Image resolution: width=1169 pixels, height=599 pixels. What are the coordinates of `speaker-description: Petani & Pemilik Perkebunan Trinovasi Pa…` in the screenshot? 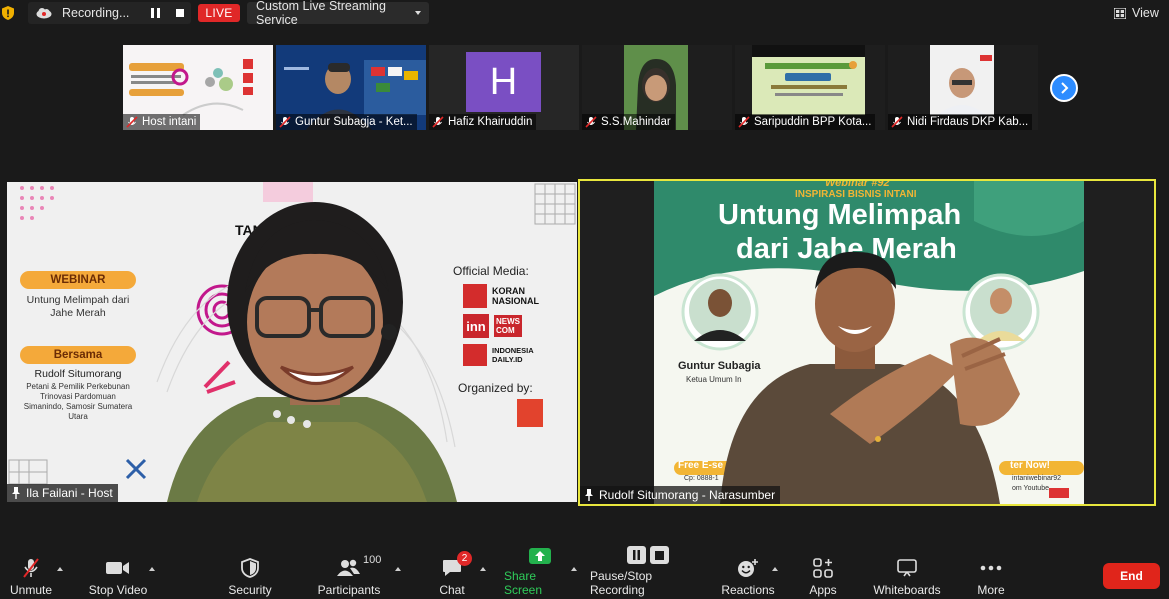 It's located at (78, 401).